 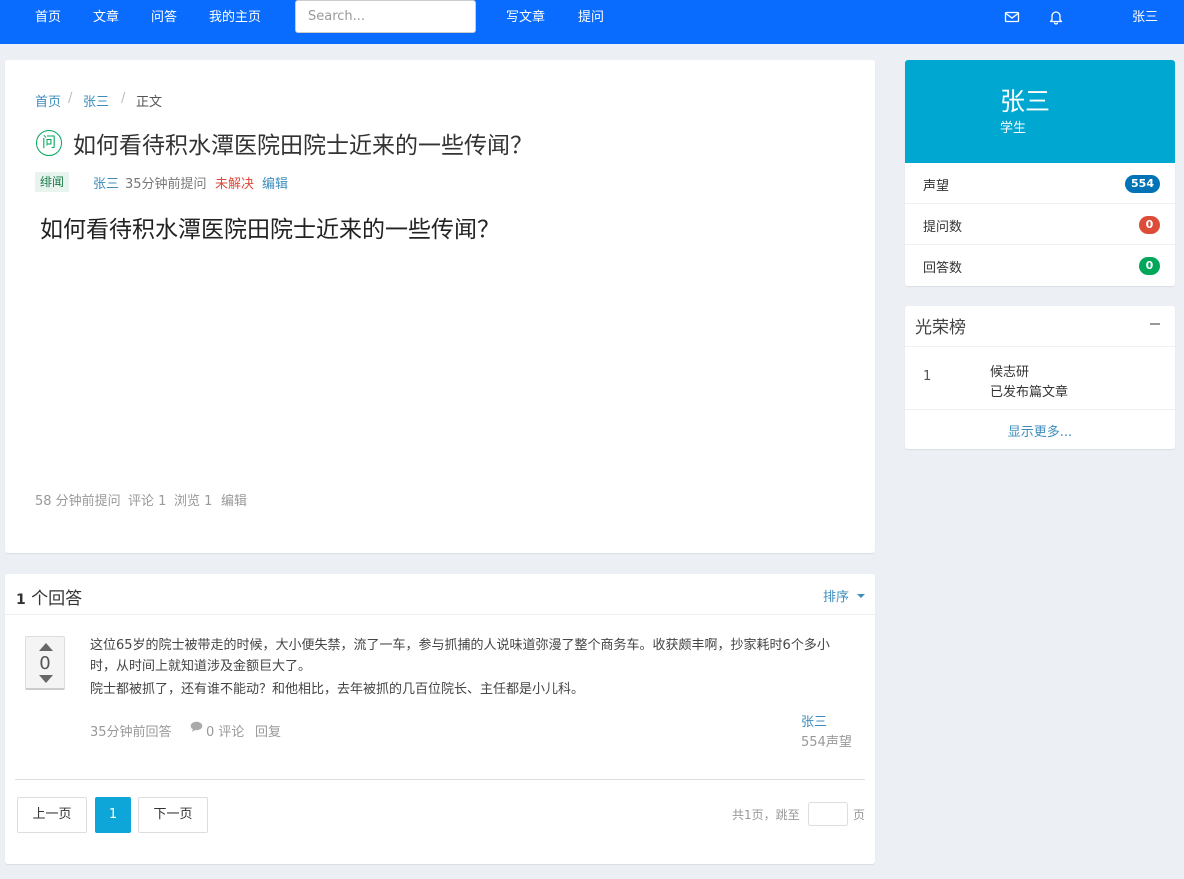 I want to click on breadcrumb-home: 首页, so click(x=48, y=100).